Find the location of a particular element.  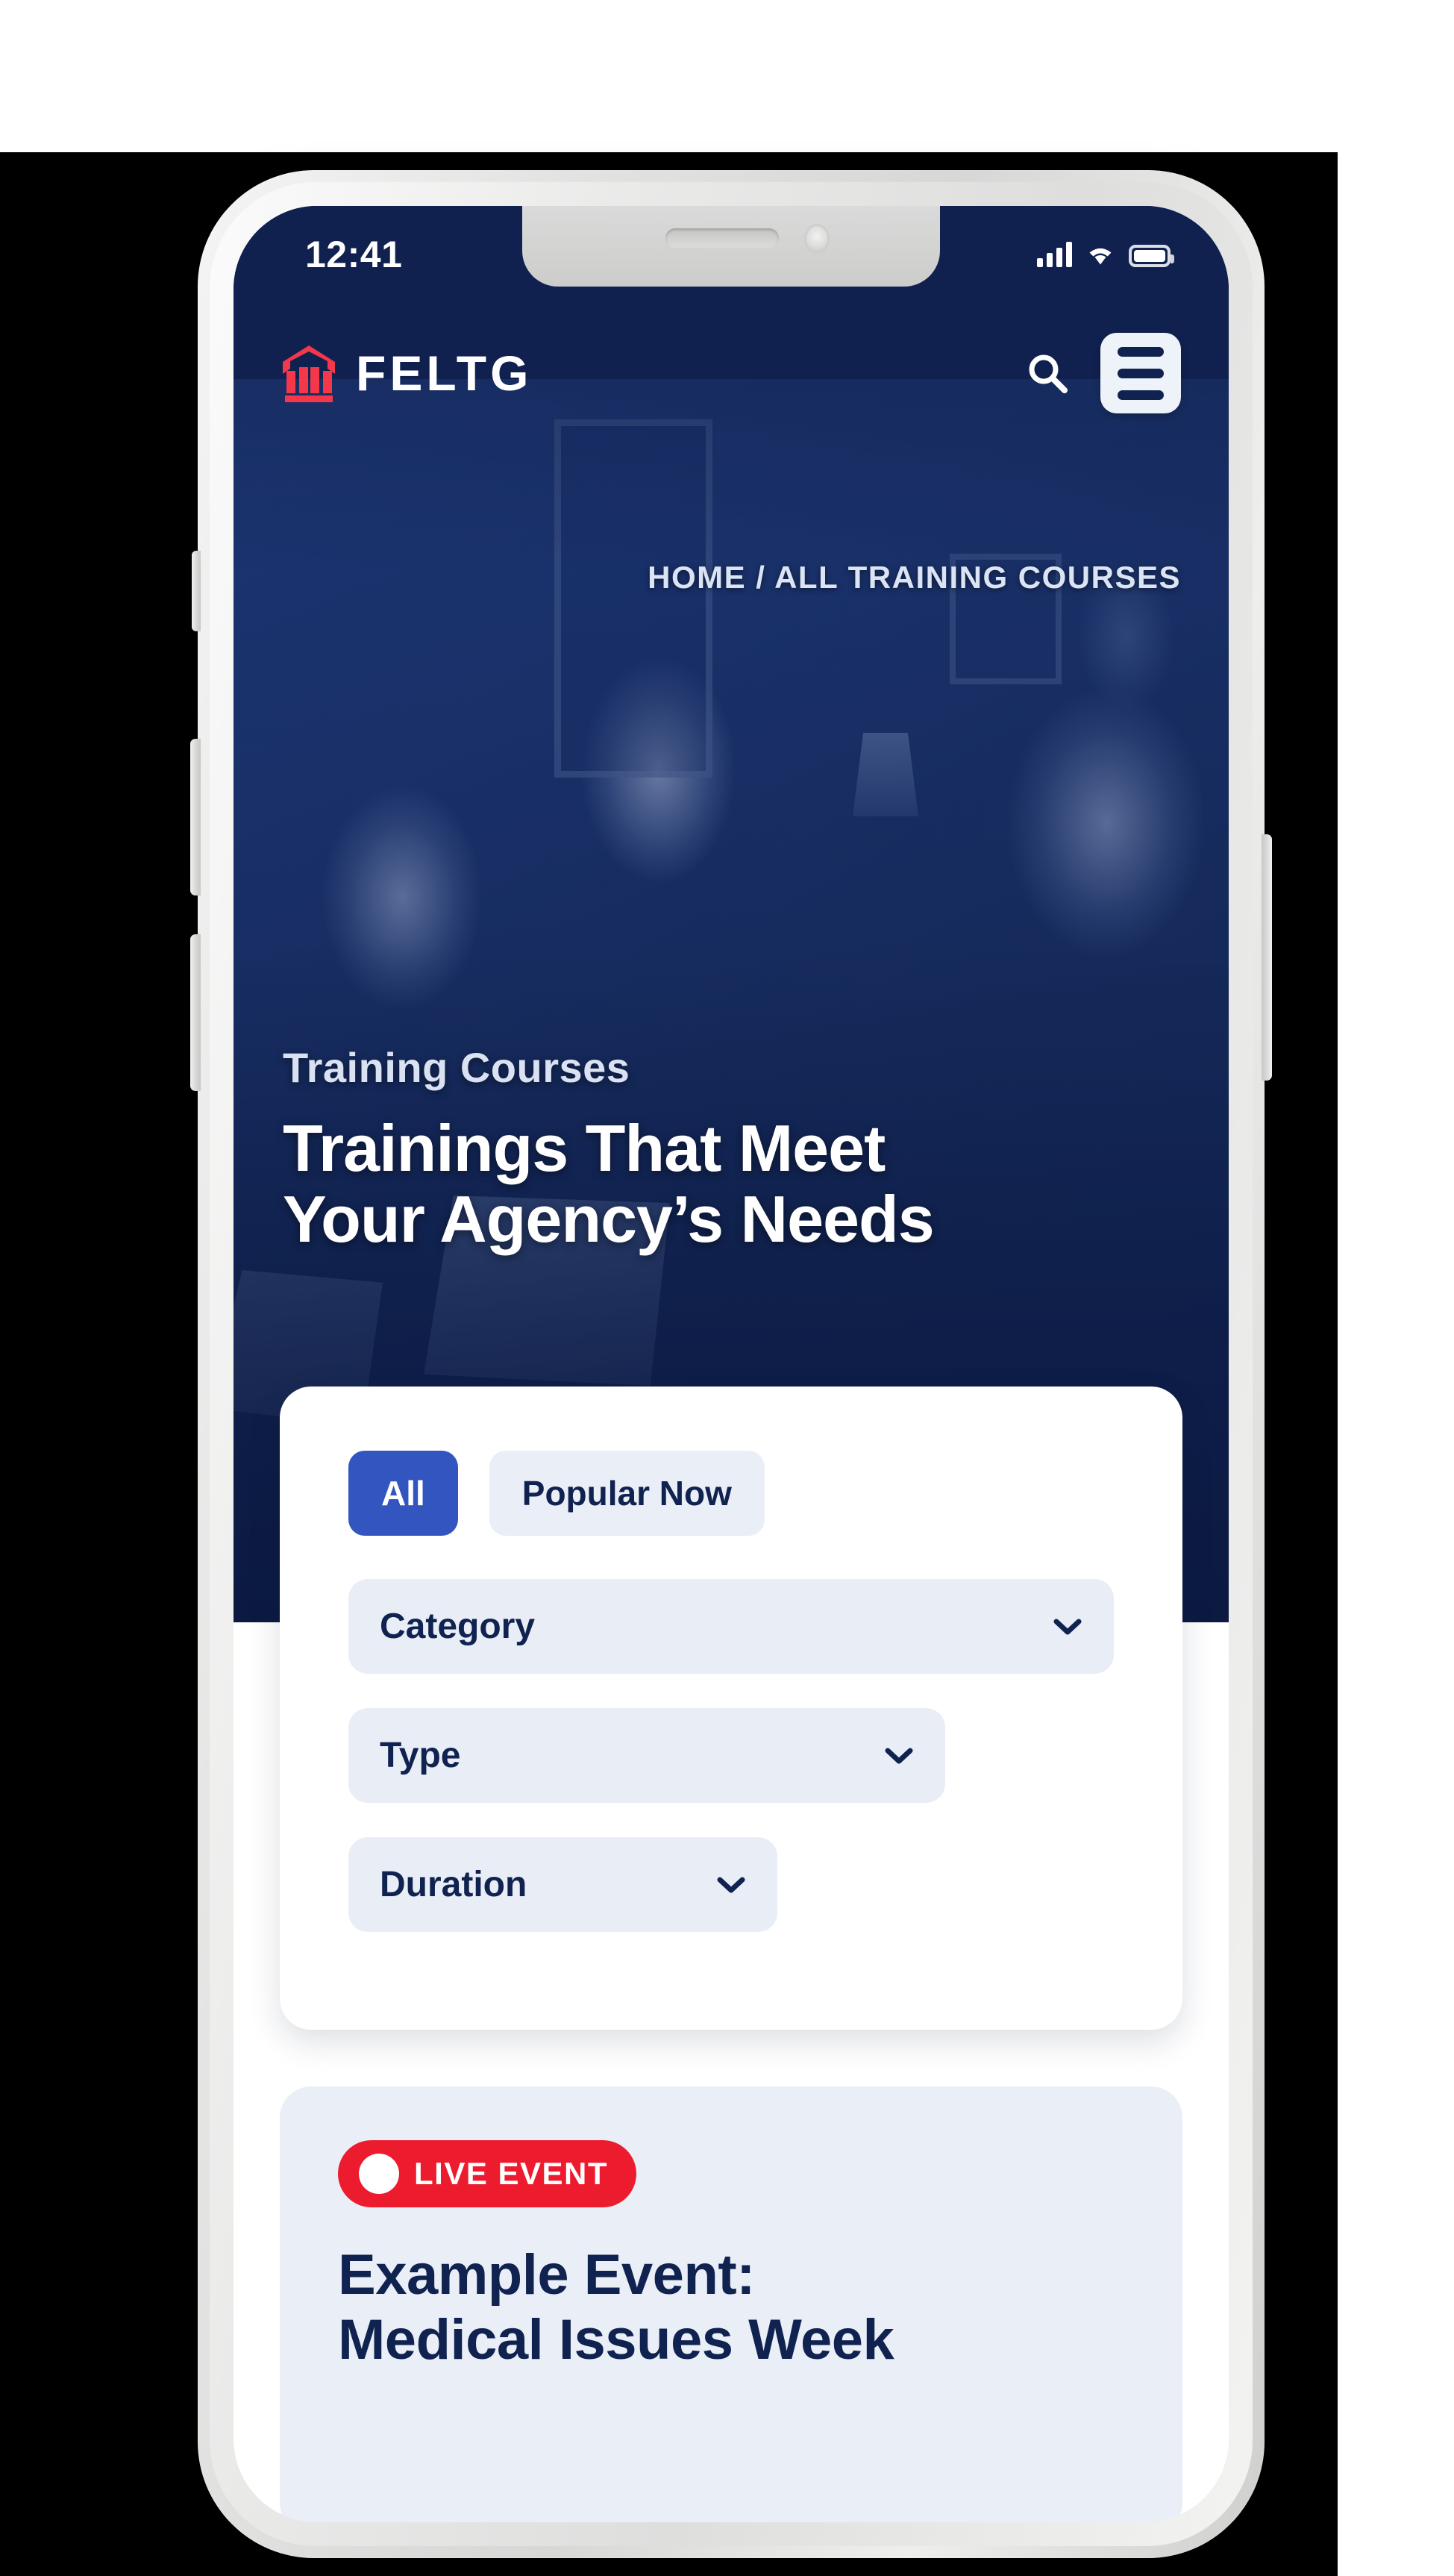

volume-down-button is located at coordinates (195, 1012).